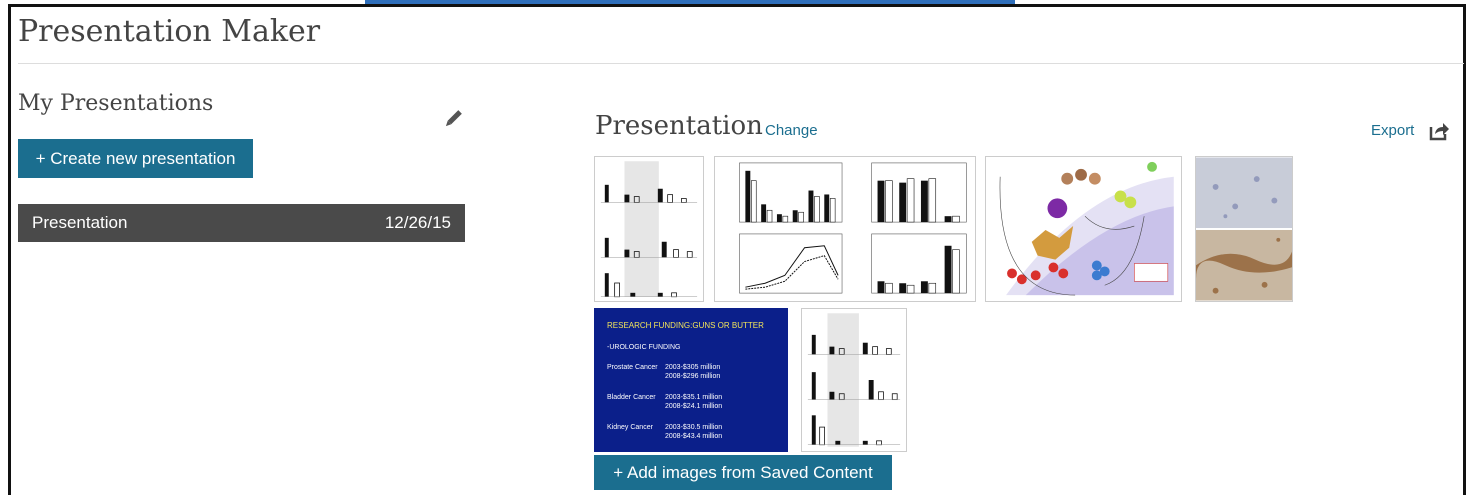 This screenshot has width=1472, height=495. What do you see at coordinates (693, 372) in the screenshot?
I see `slide-row-values: 2003-$305 million 2008-$296 million` at bounding box center [693, 372].